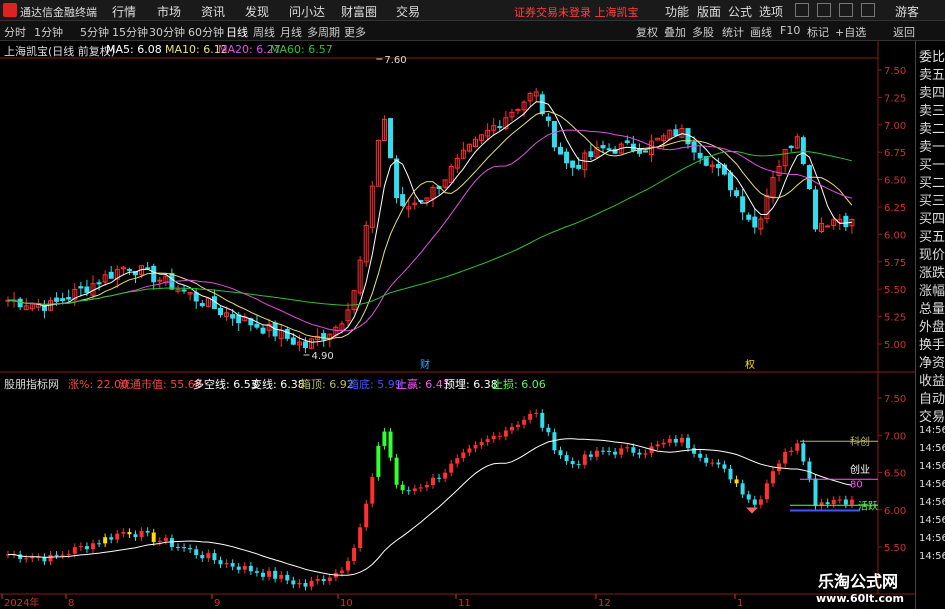  What do you see at coordinates (895, 548) in the screenshot?
I see `sub-axis-label: 5.50` at bounding box center [895, 548].